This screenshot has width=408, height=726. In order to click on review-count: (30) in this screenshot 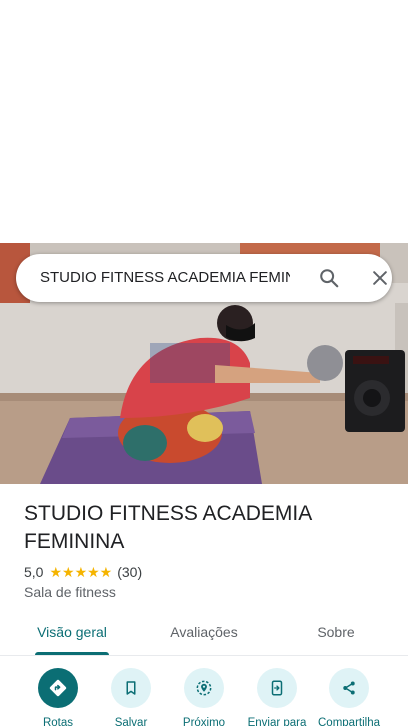, I will do `click(130, 572)`.